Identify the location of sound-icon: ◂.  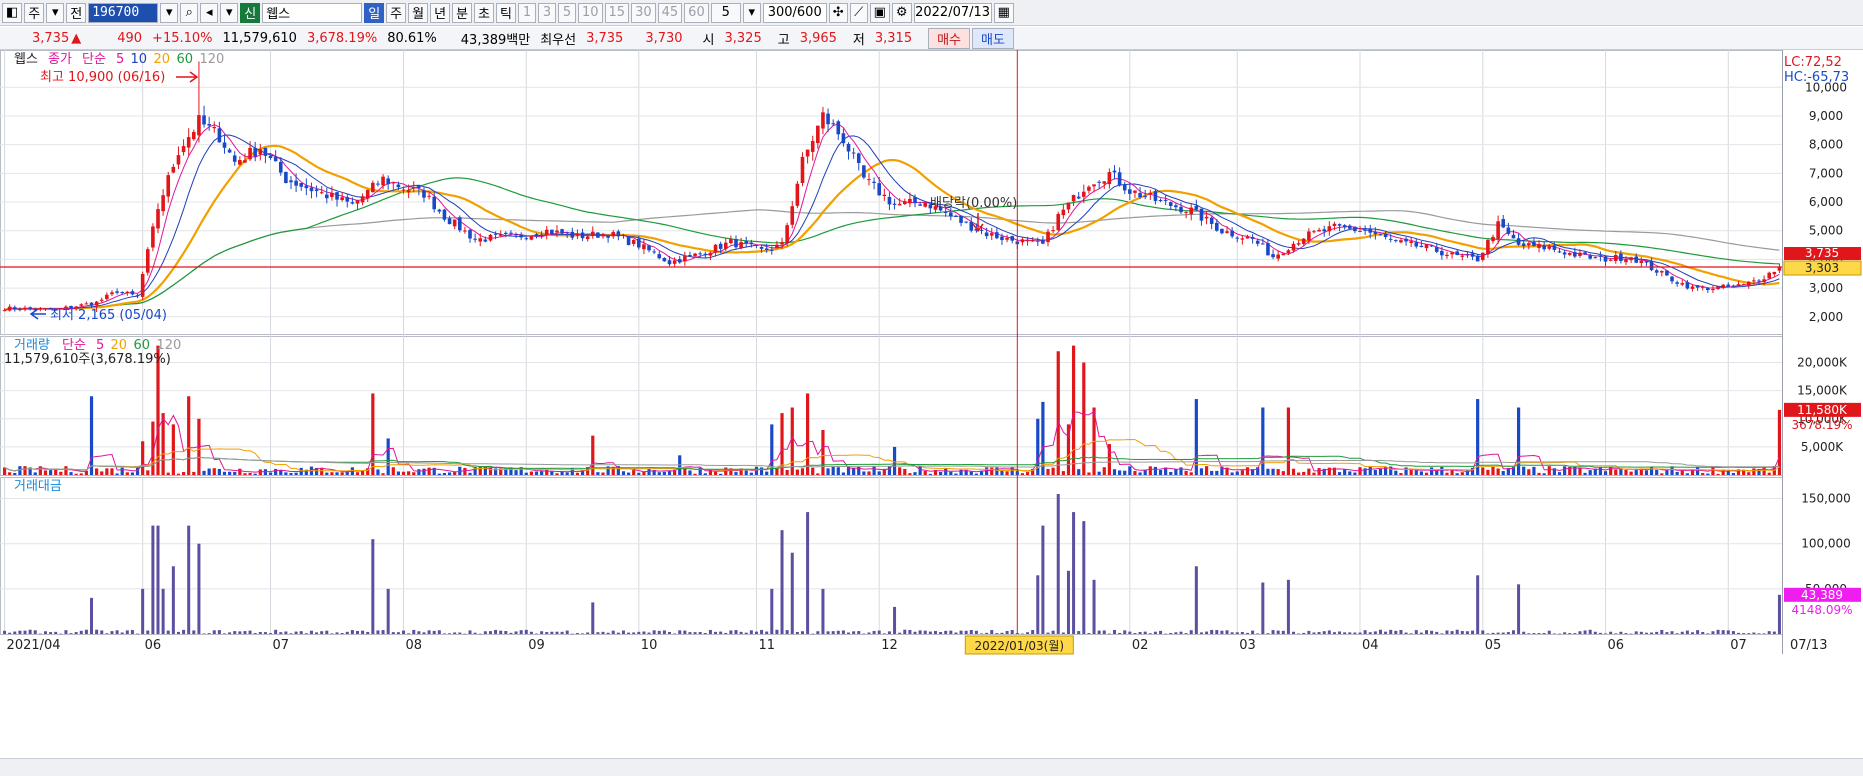
(209, 12).